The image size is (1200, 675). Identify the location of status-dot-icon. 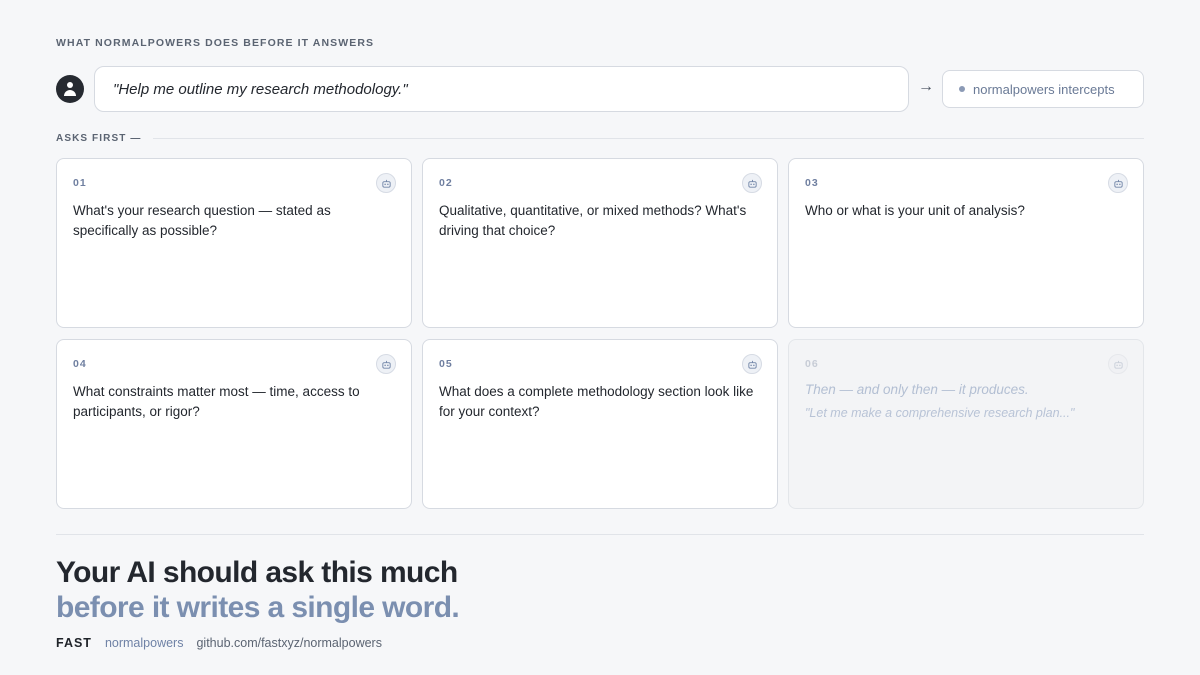
(962, 89).